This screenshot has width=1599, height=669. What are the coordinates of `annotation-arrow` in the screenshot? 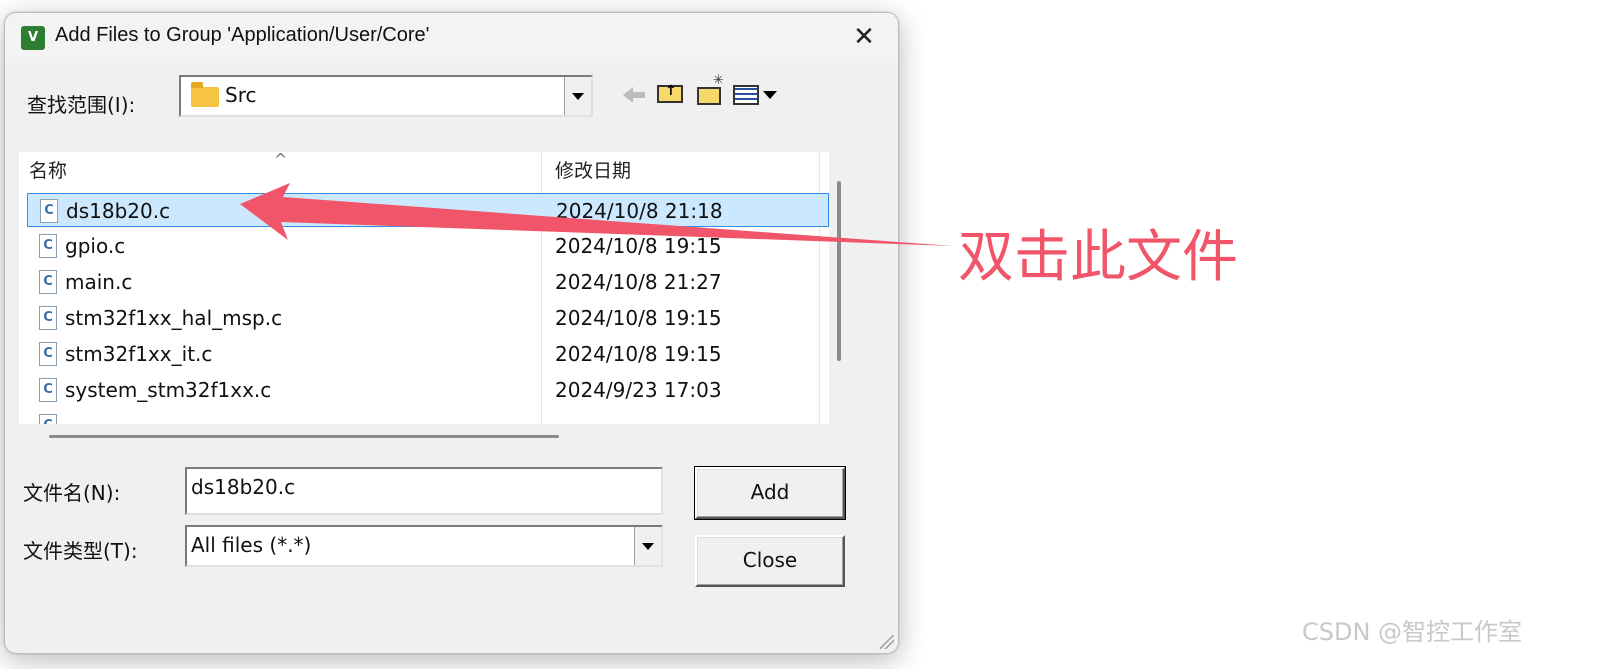 It's located at (596, 214).